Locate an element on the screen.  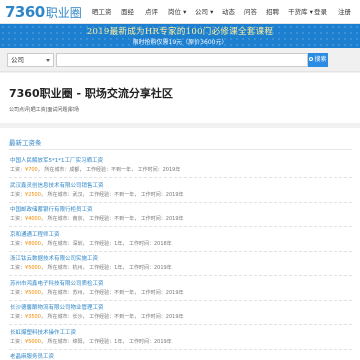
nav-item-qa: 问答 is located at coordinates (250, 12).